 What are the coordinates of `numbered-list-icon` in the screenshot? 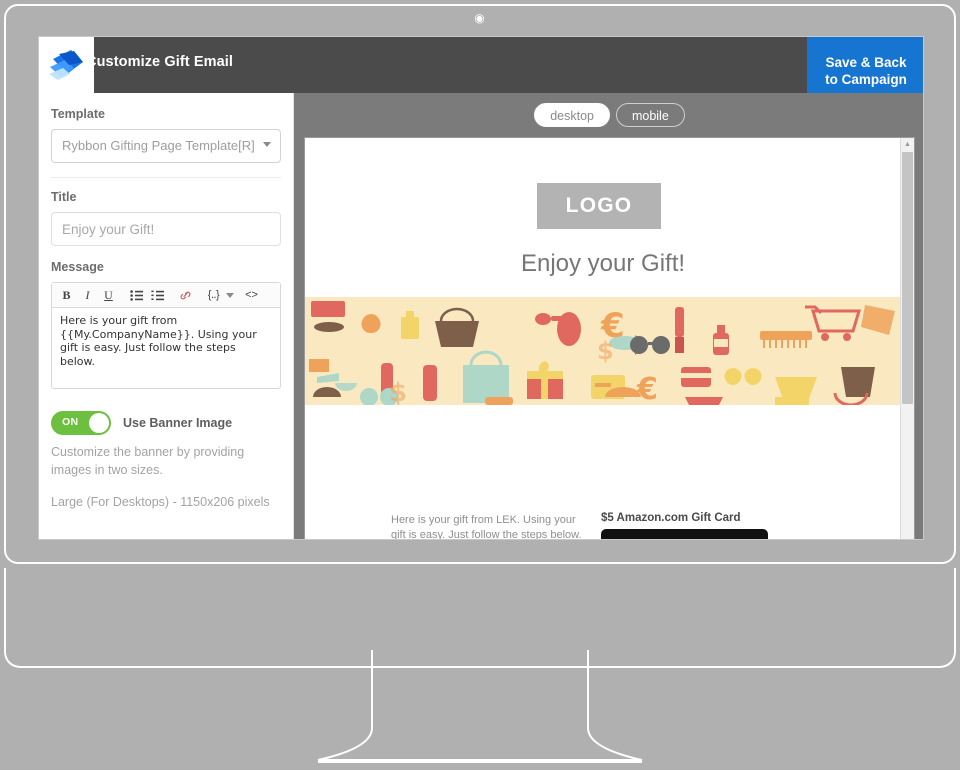 It's located at (157, 295).